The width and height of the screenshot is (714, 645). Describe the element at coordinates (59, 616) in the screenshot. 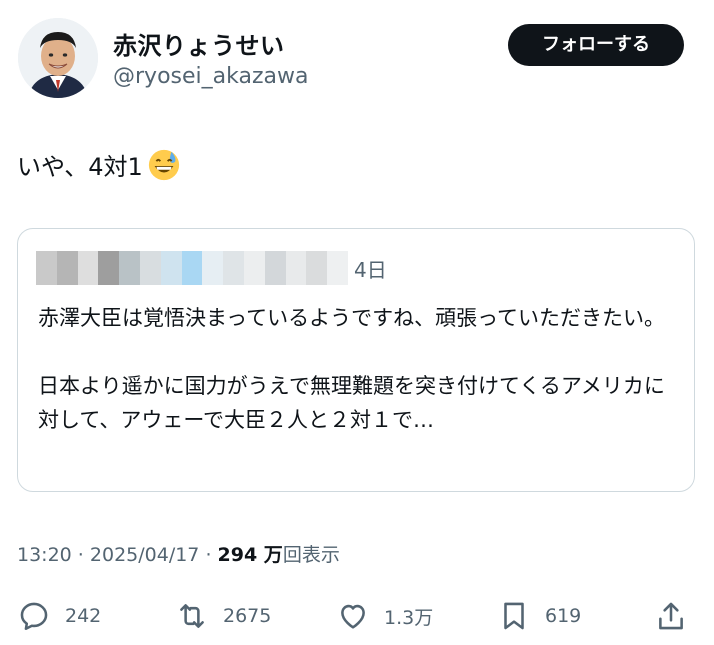

I see `reply-button: 242` at that location.